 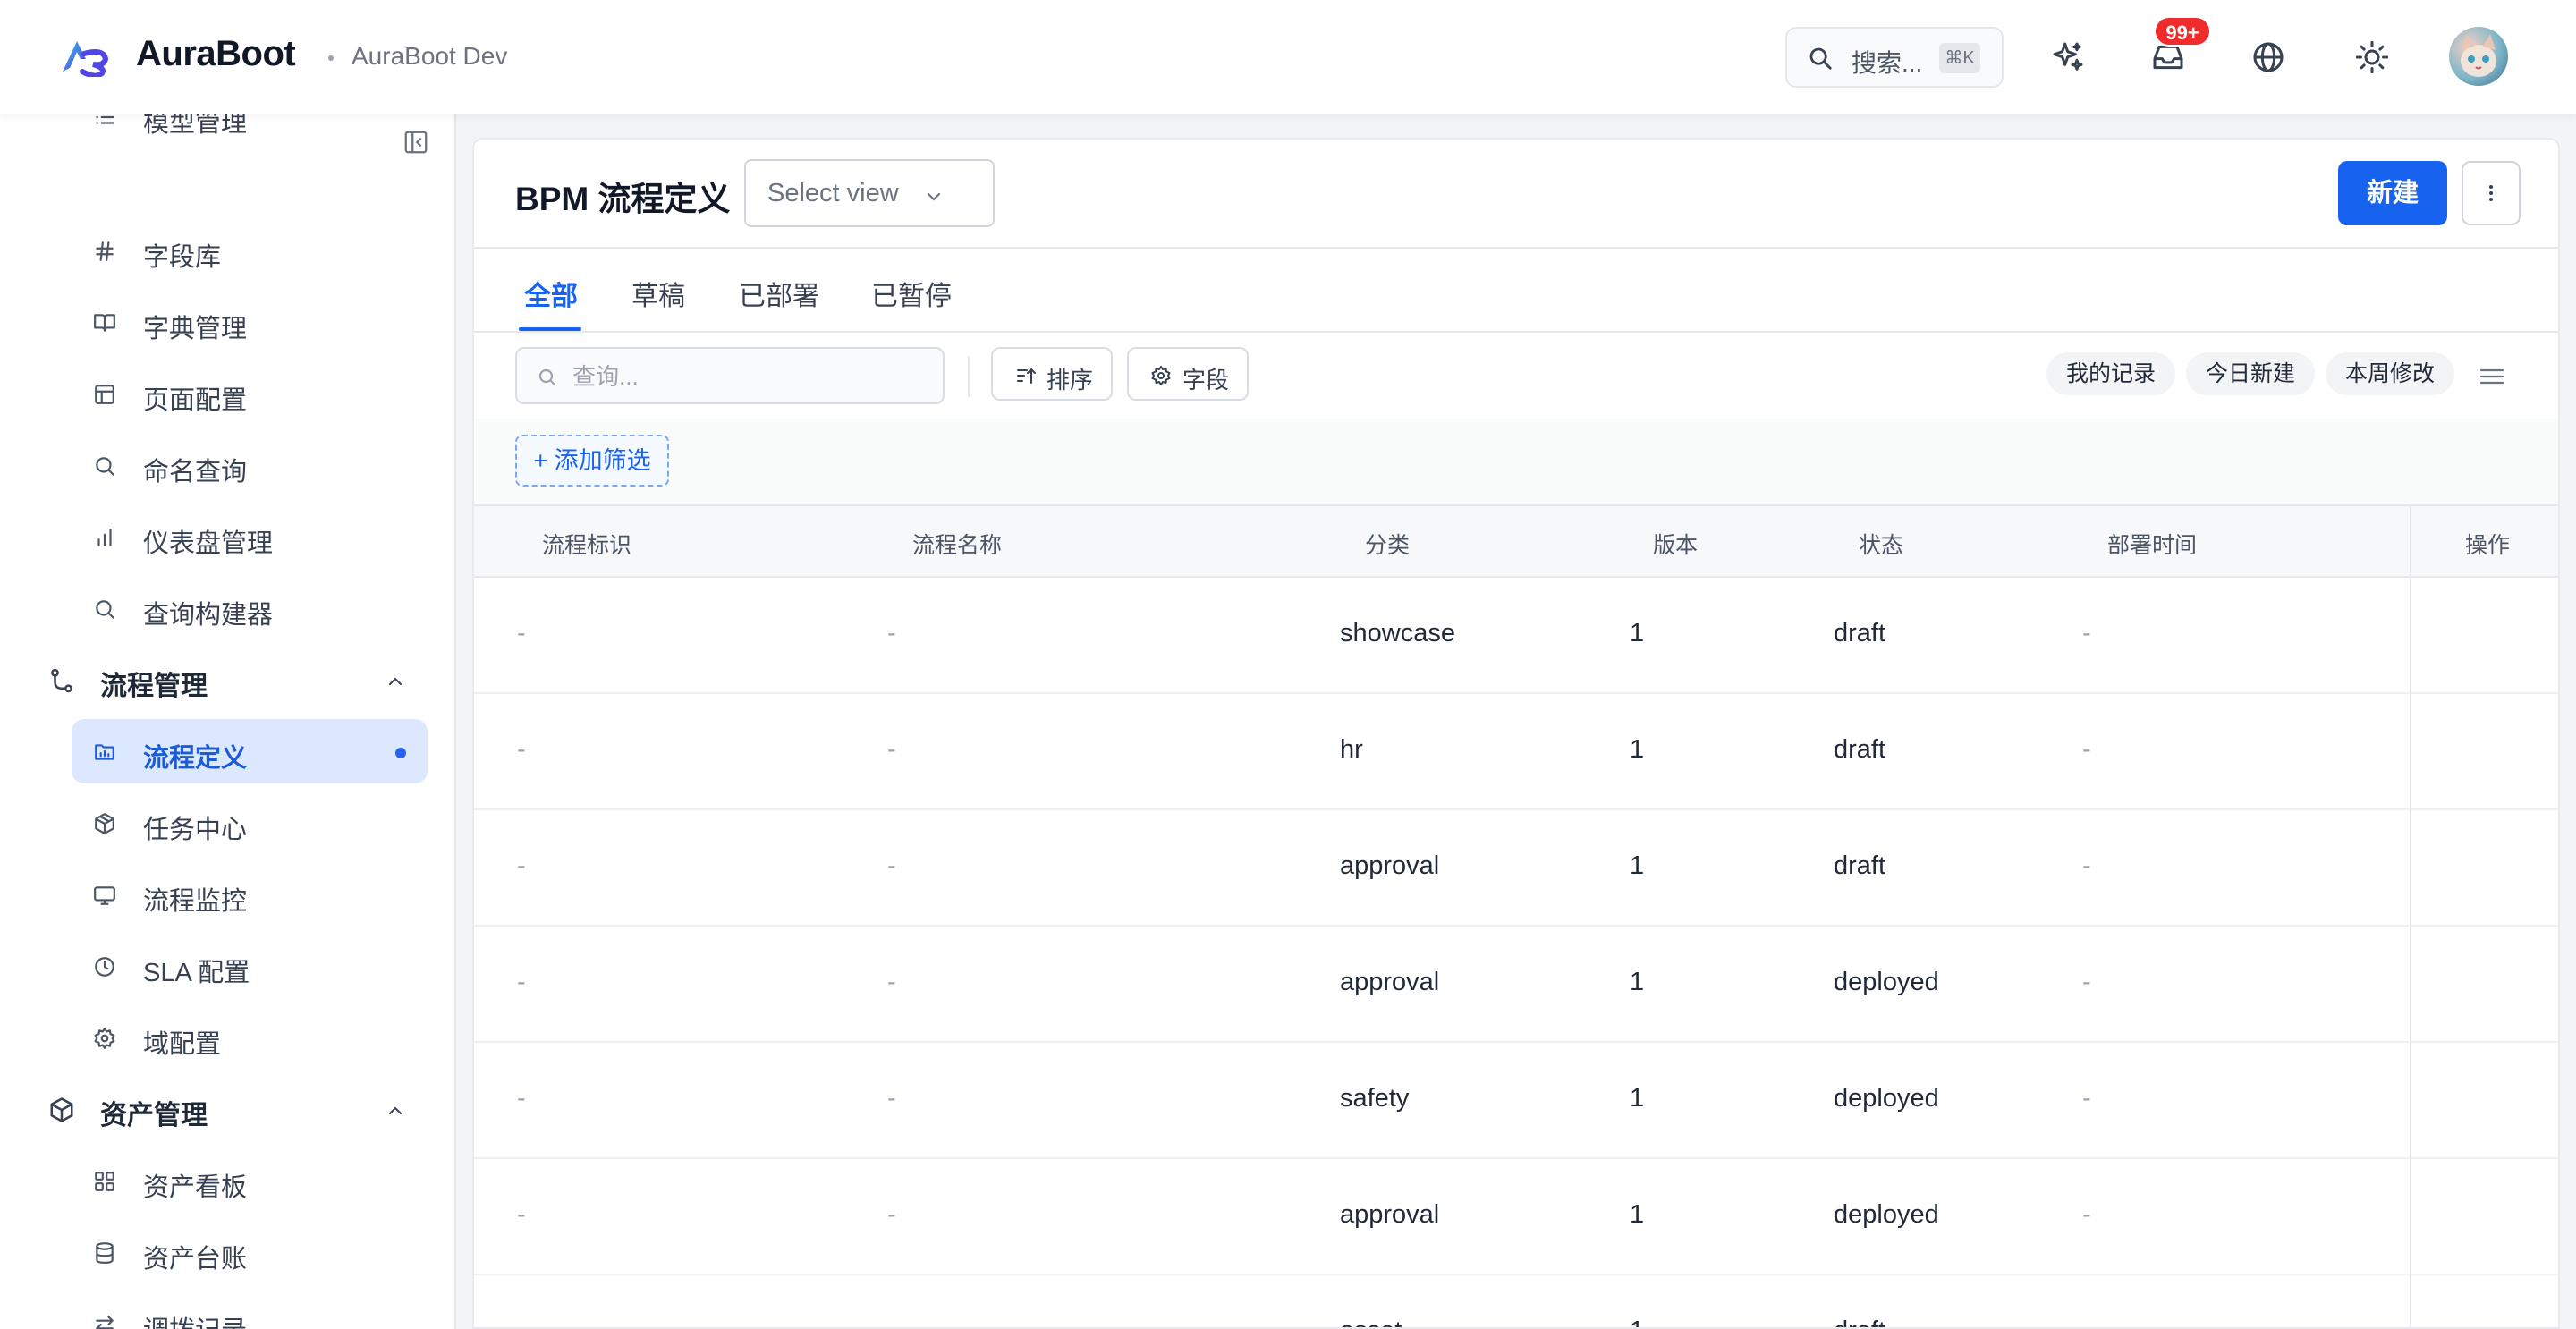 What do you see at coordinates (250, 393) in the screenshot?
I see `sidebar-item-page-config: 页面配置` at bounding box center [250, 393].